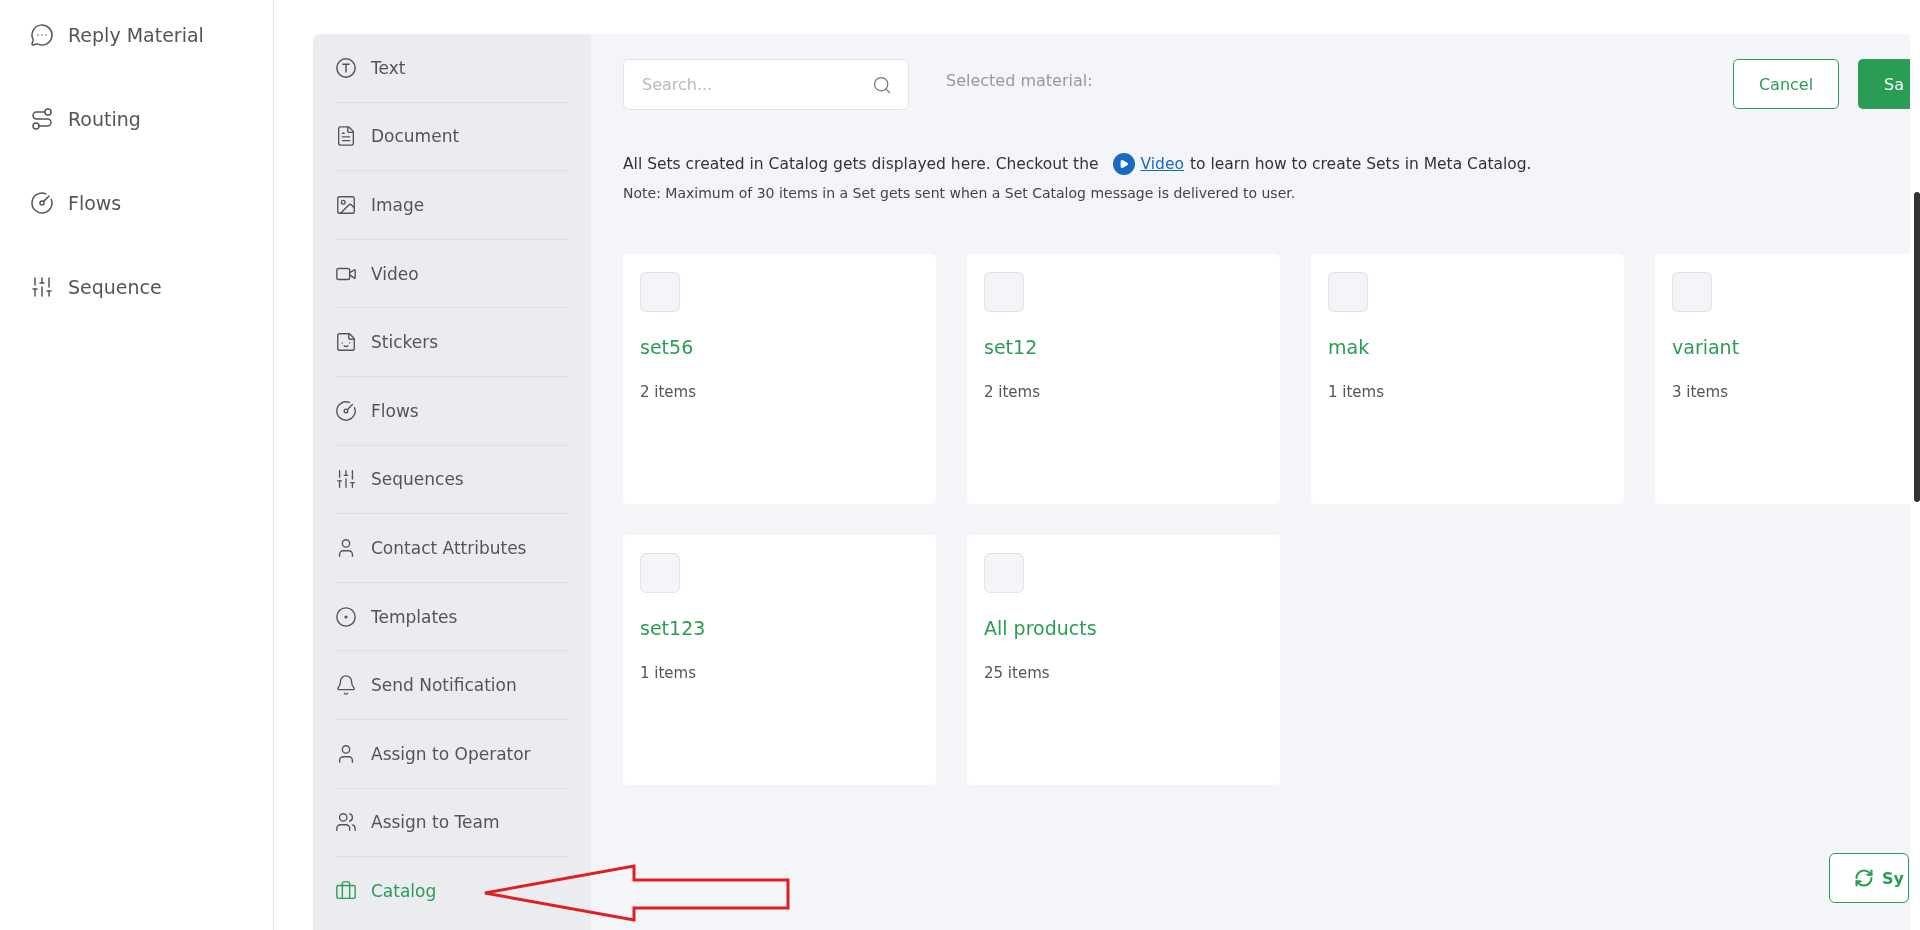 The height and width of the screenshot is (930, 1920). What do you see at coordinates (42, 119) in the screenshot?
I see `route-icon` at bounding box center [42, 119].